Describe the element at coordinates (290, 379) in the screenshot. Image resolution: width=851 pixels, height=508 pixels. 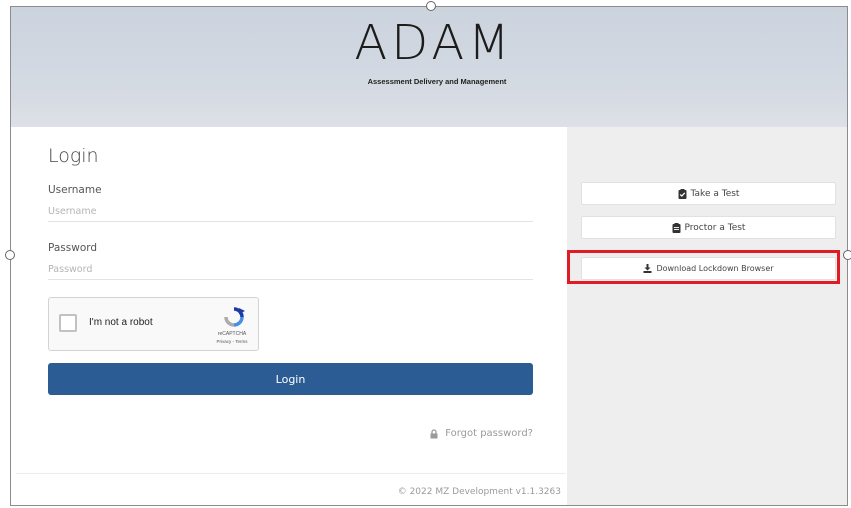
I see `login-button: Login` at that location.